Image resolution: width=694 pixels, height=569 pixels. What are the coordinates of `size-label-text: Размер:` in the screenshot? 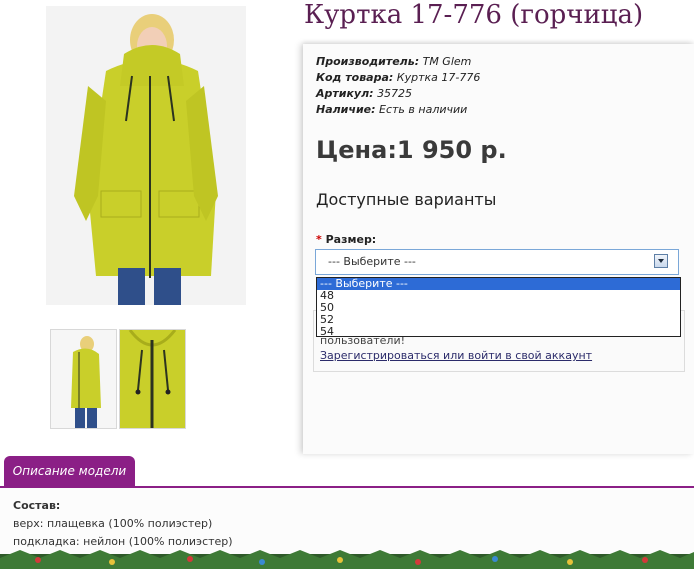 It's located at (351, 239).